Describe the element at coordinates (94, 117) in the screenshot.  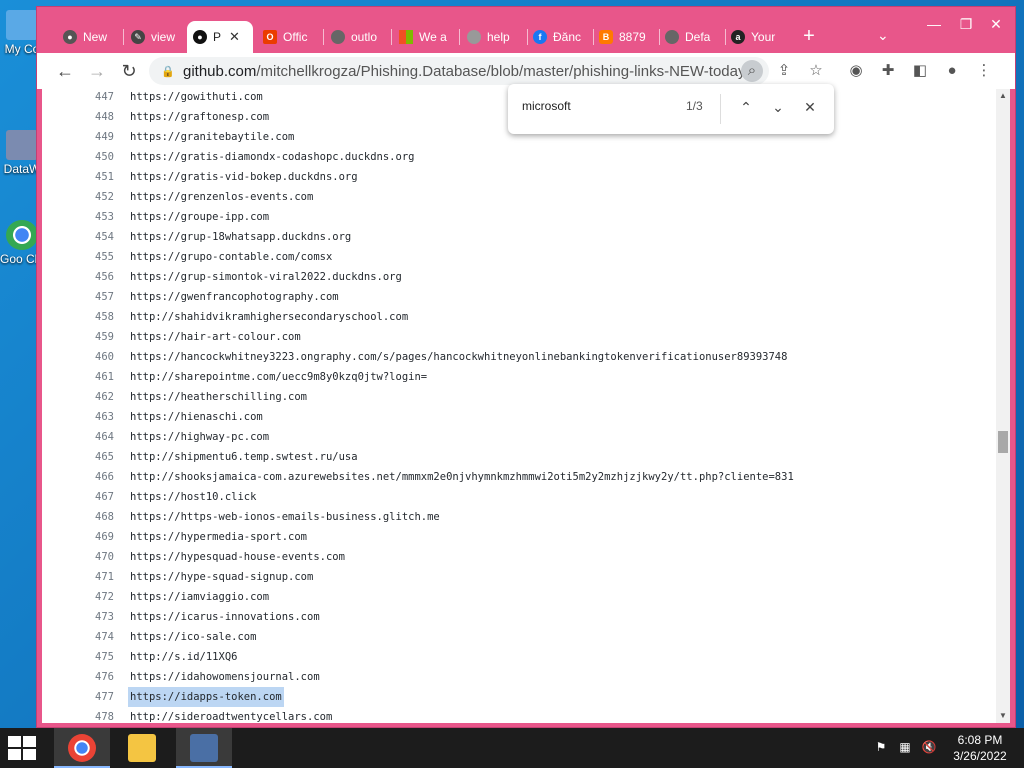
I see `line-number: 448` at that location.